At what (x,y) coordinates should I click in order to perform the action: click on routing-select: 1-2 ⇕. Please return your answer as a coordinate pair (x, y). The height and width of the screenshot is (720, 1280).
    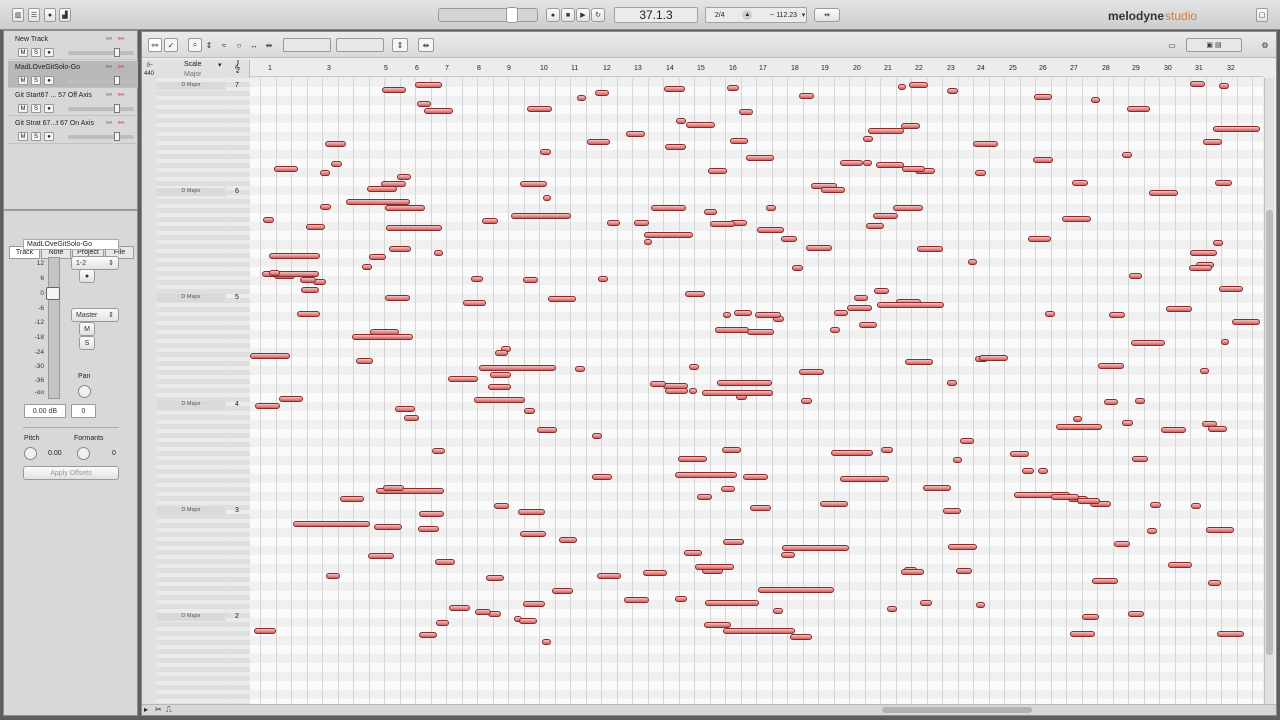
    Looking at the image, I should click on (95, 263).